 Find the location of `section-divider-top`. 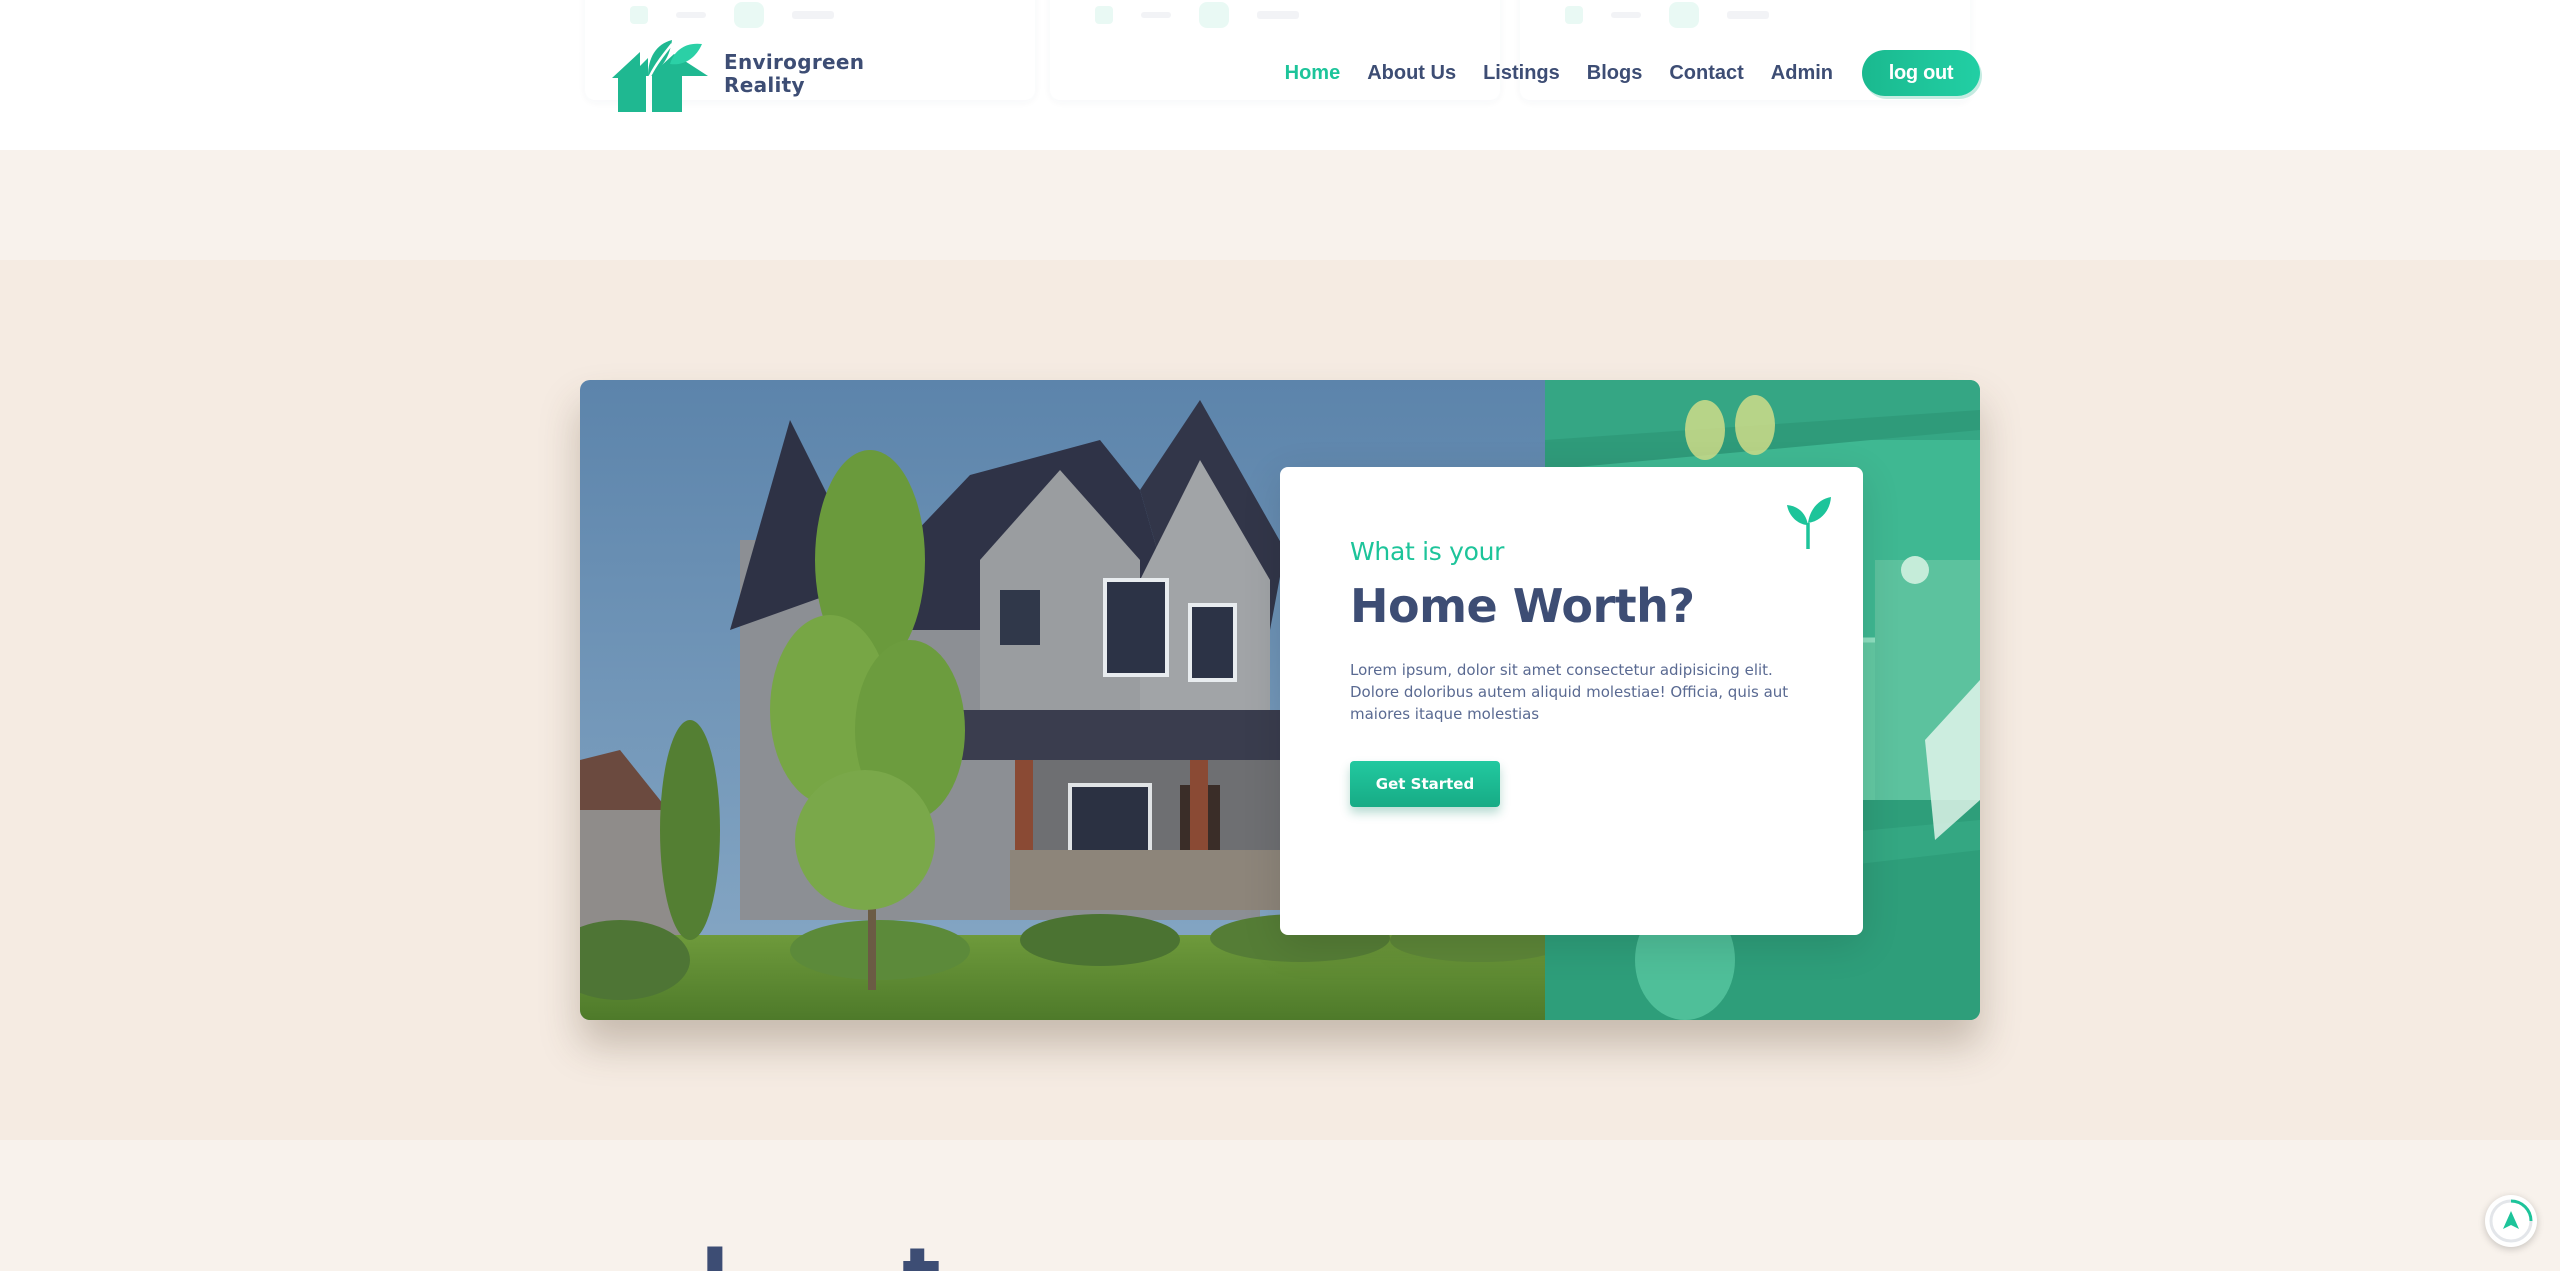

section-divider-top is located at coordinates (1280, 205).